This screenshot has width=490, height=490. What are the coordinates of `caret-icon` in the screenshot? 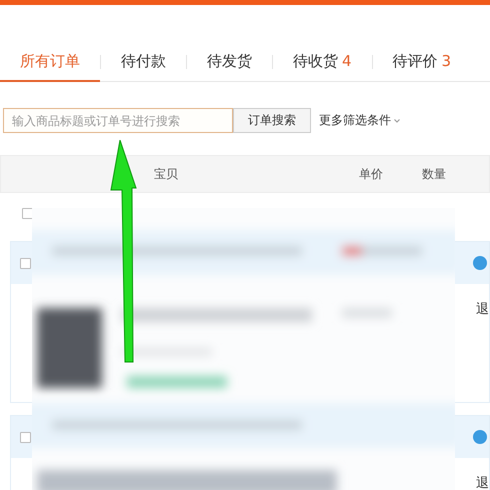 It's located at (397, 120).